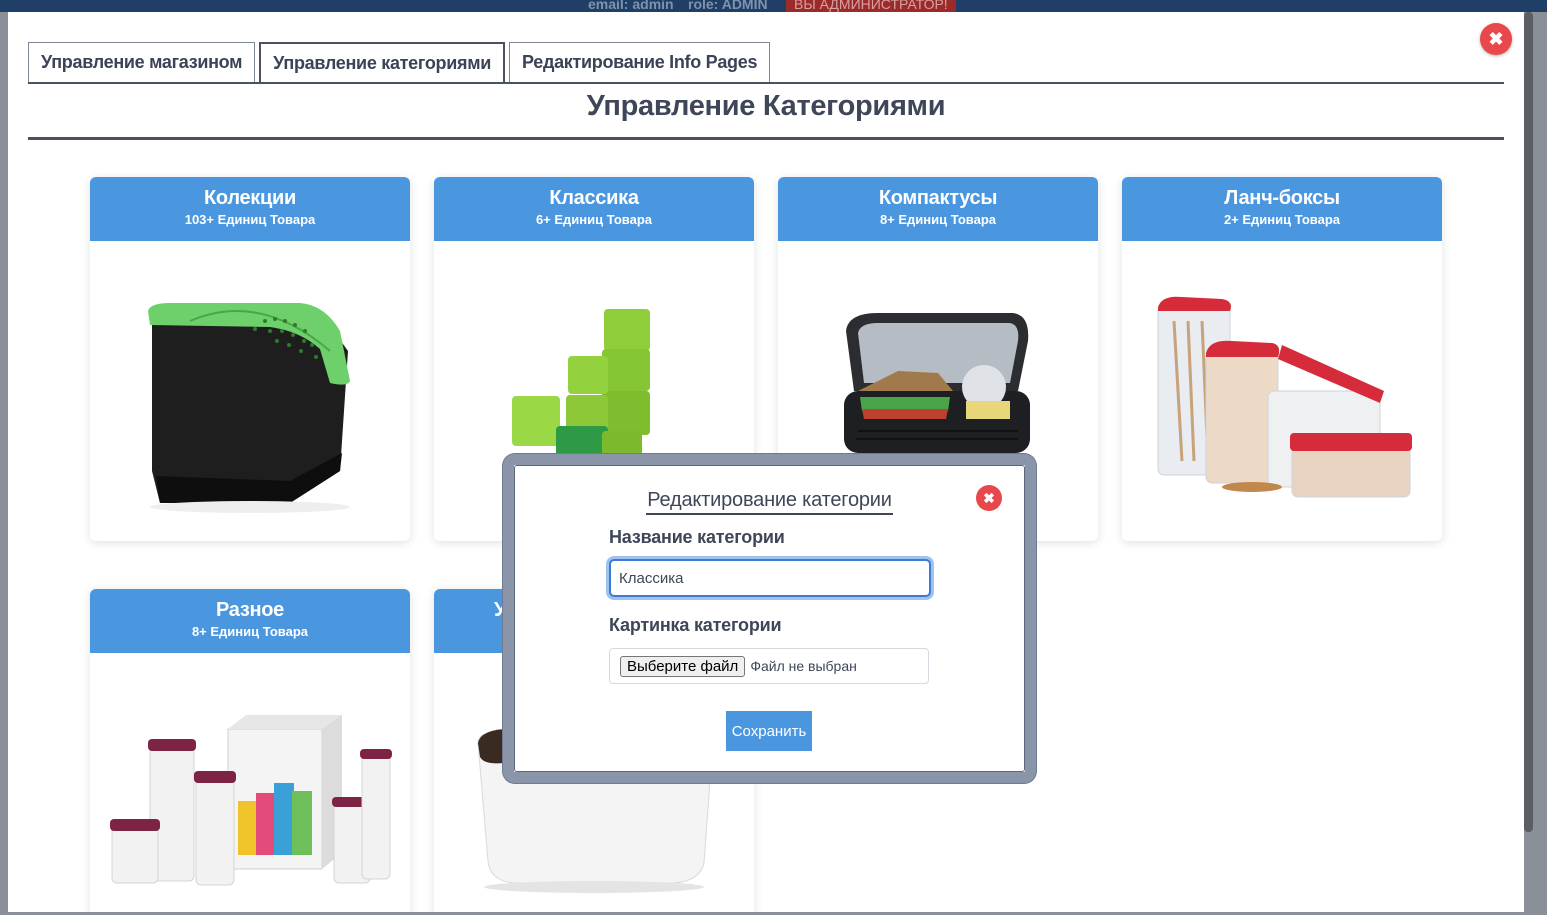 This screenshot has height=915, width=1547. What do you see at coordinates (251, 800) in the screenshot?
I see `card-image-tupperware-set` at bounding box center [251, 800].